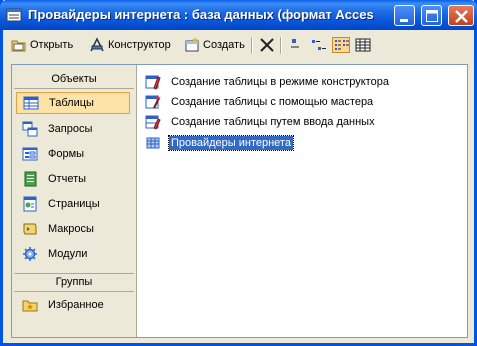 Image resolution: width=477 pixels, height=346 pixels. I want to click on sidebar-item-label: Избранное, so click(76, 305).